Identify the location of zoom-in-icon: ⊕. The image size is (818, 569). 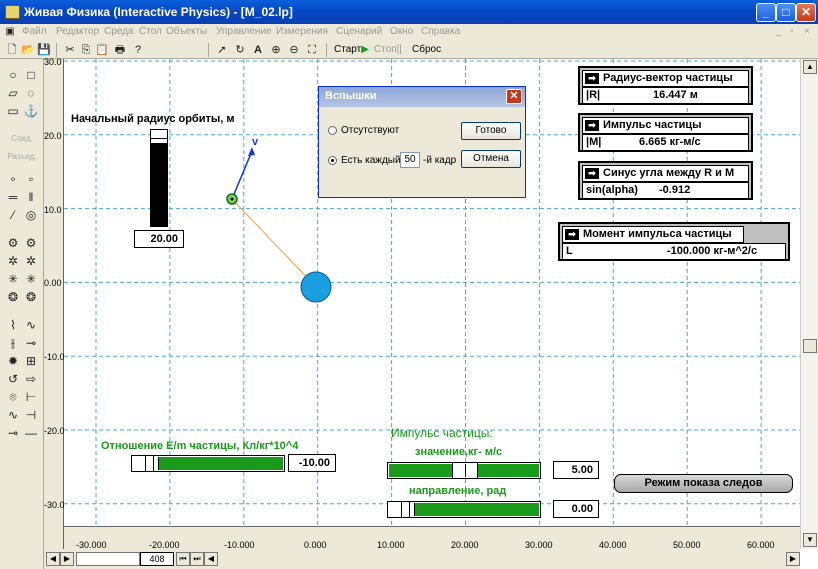
(276, 50).